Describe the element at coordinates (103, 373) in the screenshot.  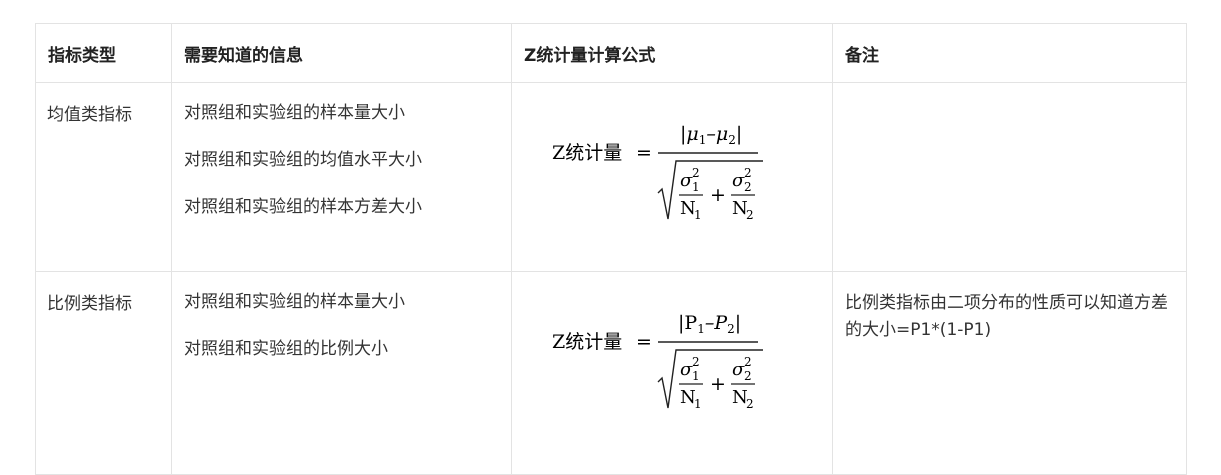
I see `indicator-type-cell: 比例类指标` at that location.